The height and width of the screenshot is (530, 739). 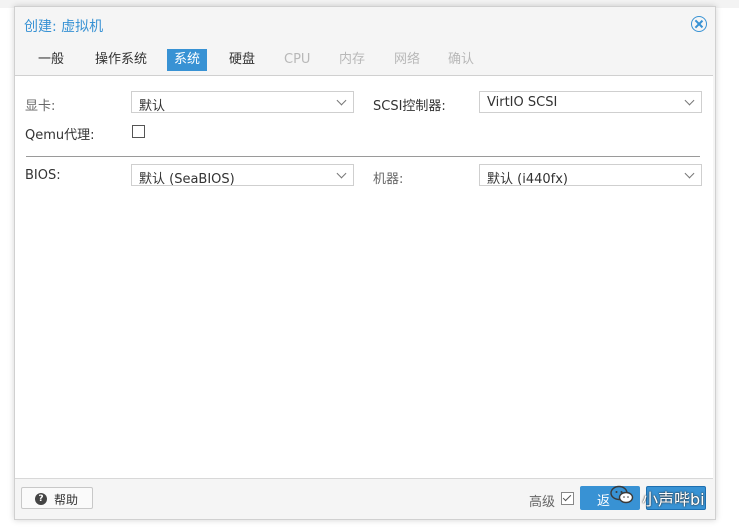 I want to click on machine-select: 默认 (i440fx), so click(x=590, y=175).